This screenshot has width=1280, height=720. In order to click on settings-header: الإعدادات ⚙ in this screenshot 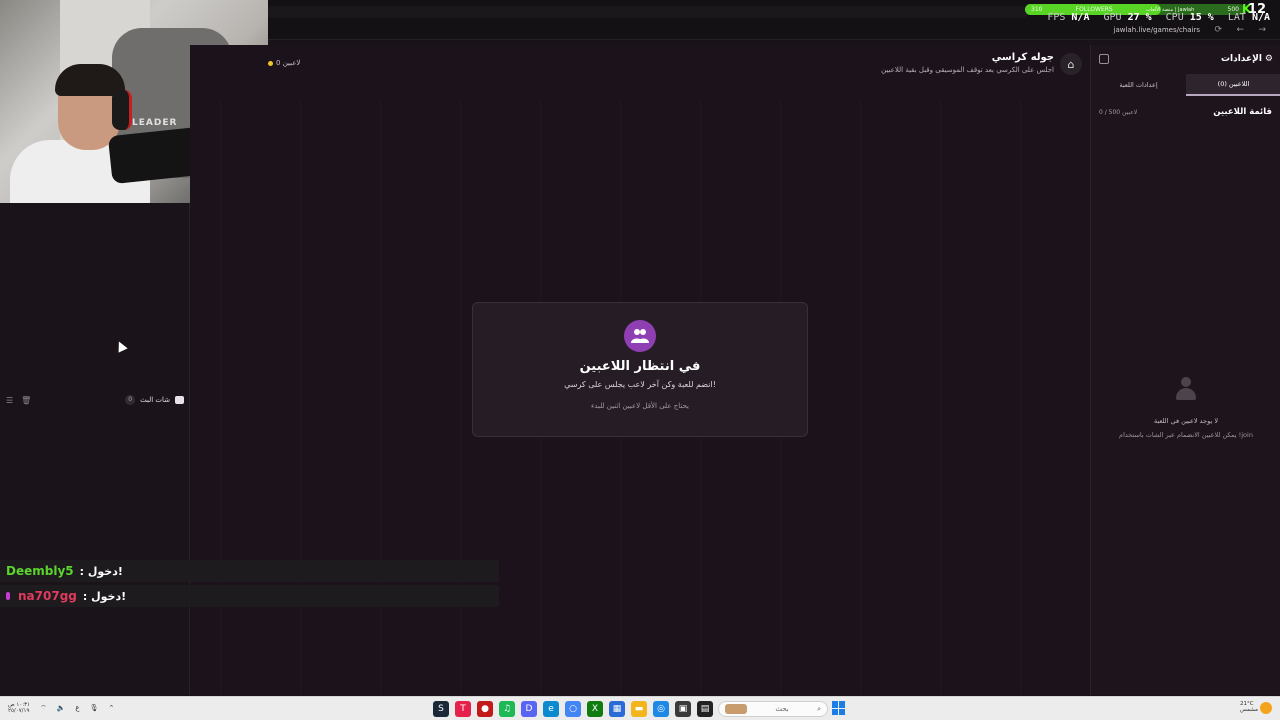, I will do `click(1185, 59)`.